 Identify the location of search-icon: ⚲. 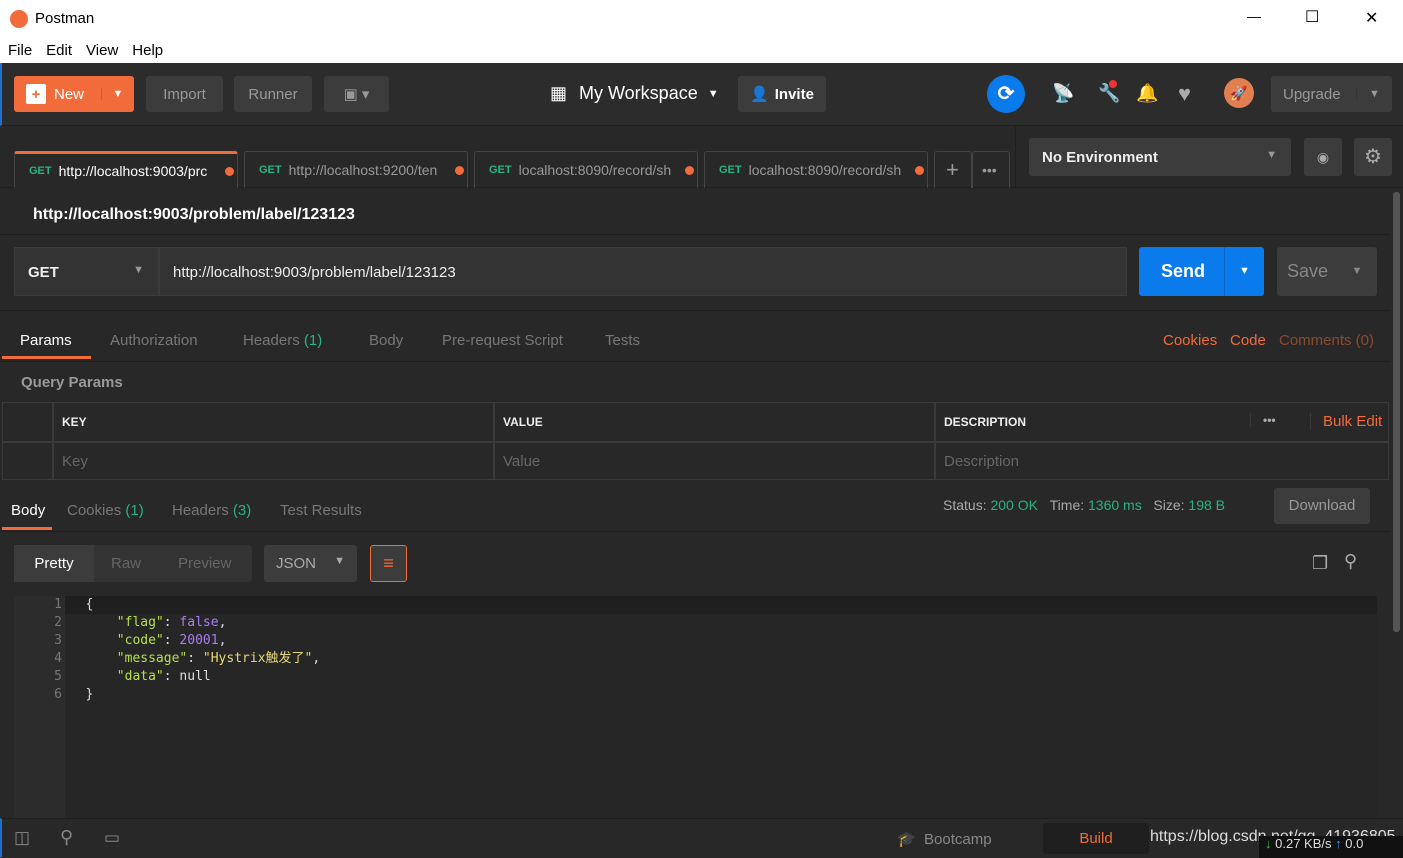
(1350, 561).